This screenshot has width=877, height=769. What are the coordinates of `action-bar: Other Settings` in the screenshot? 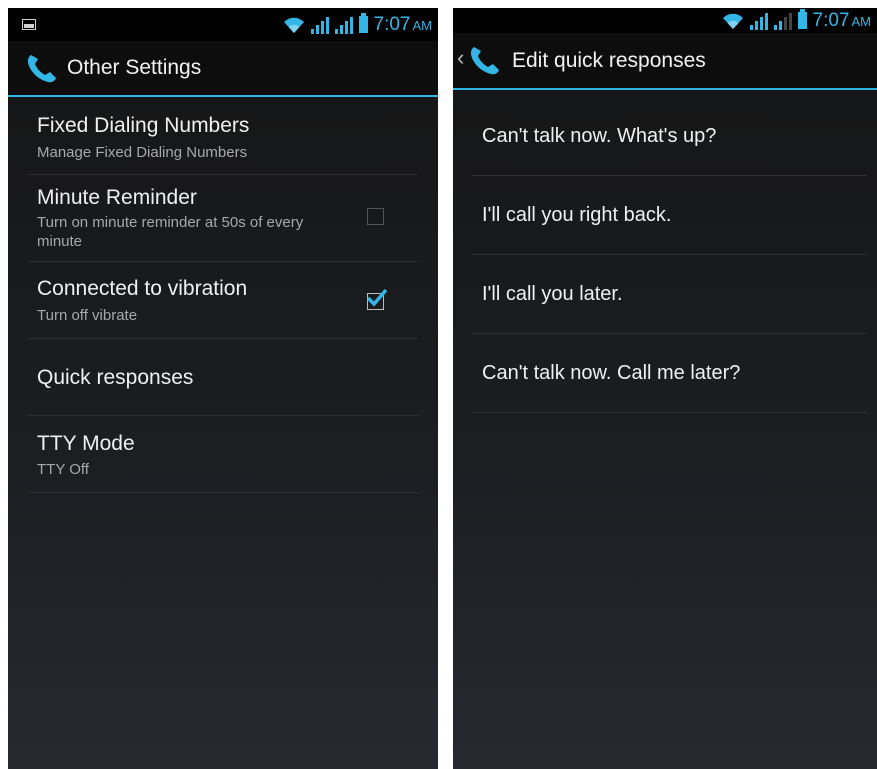 It's located at (223, 69).